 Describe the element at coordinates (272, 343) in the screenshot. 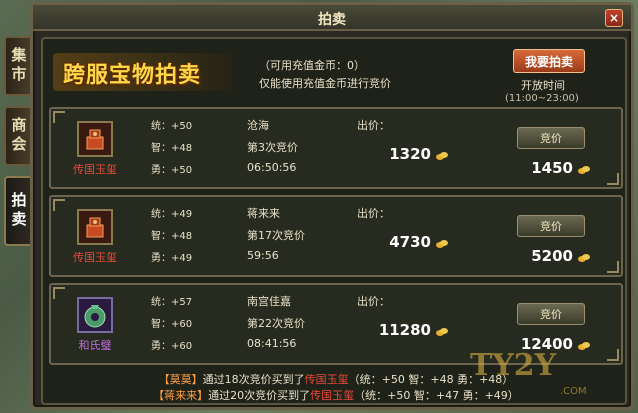

I see `time-remaining: 08:41:56` at that location.